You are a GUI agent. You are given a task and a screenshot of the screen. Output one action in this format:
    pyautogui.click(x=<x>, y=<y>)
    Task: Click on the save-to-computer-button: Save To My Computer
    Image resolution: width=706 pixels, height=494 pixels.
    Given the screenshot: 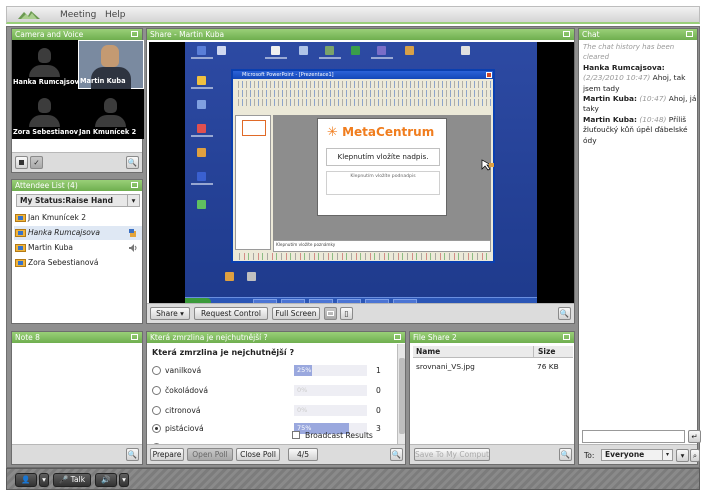 What is the action you would take?
    pyautogui.click(x=452, y=454)
    